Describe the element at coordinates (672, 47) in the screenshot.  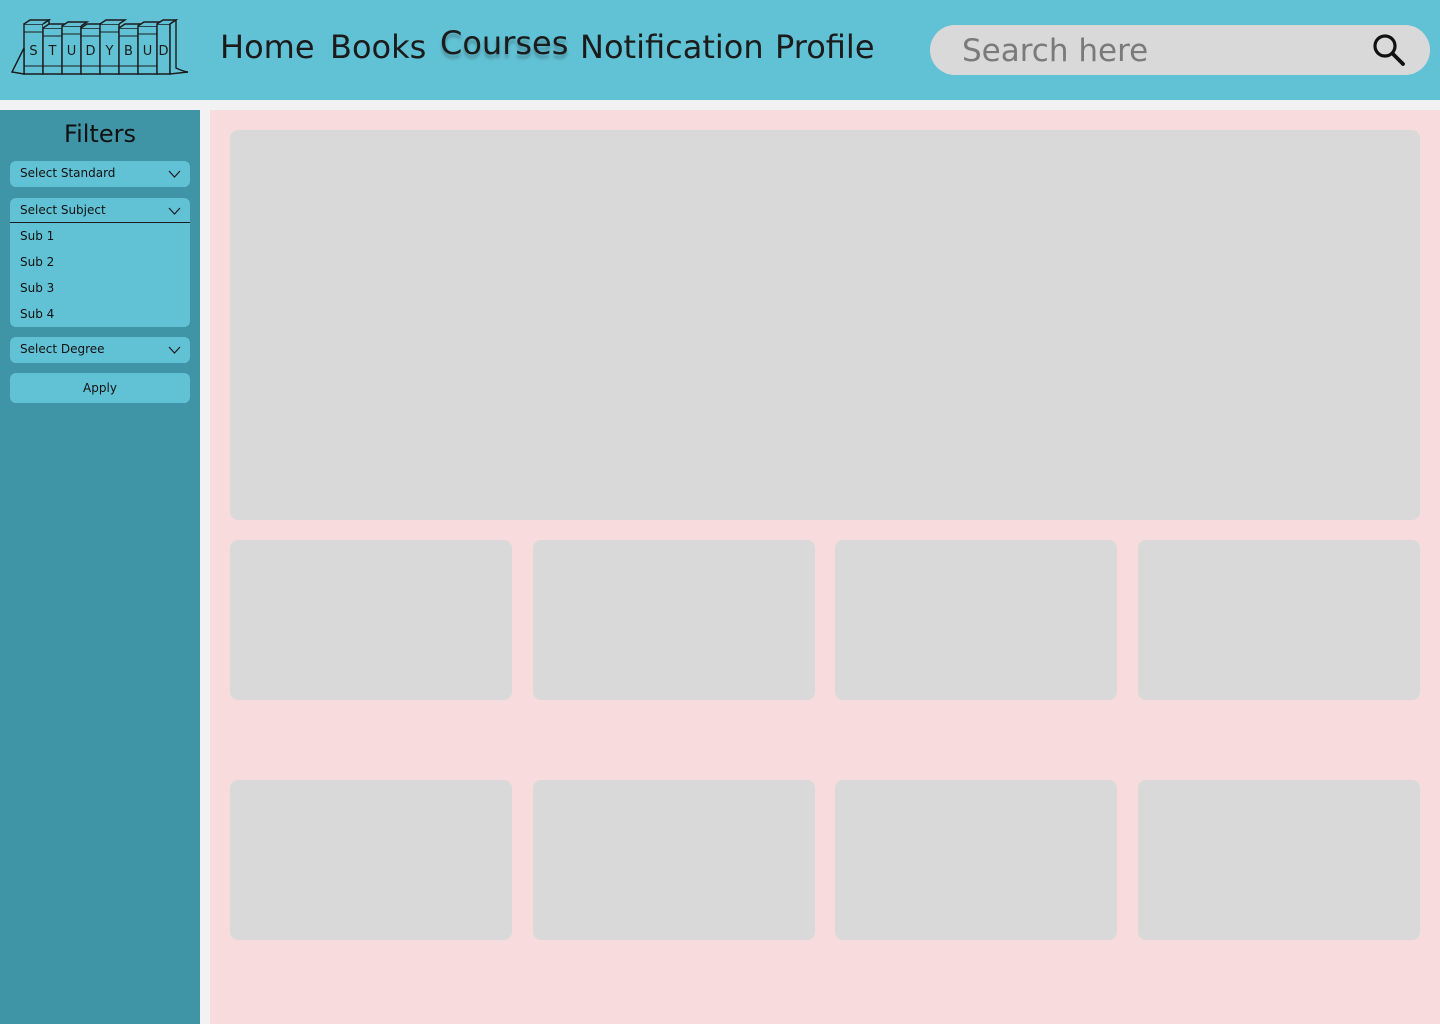
I see `nav-notification: Notification` at that location.